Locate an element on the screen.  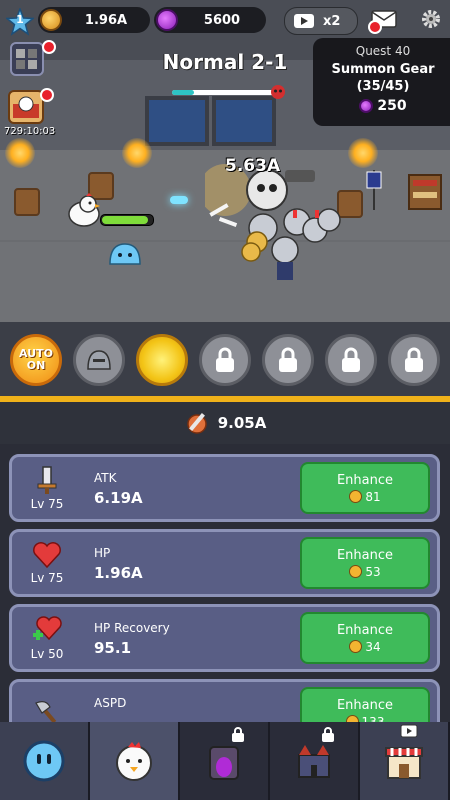
tab-character is located at coordinates (135, 761).